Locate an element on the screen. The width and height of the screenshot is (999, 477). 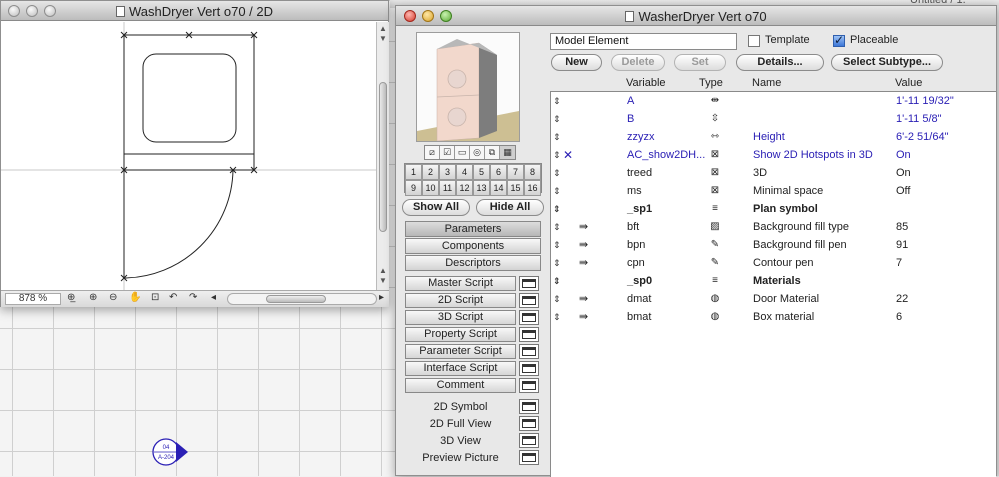
parameter-variable: B is located at coordinates (630, 119).